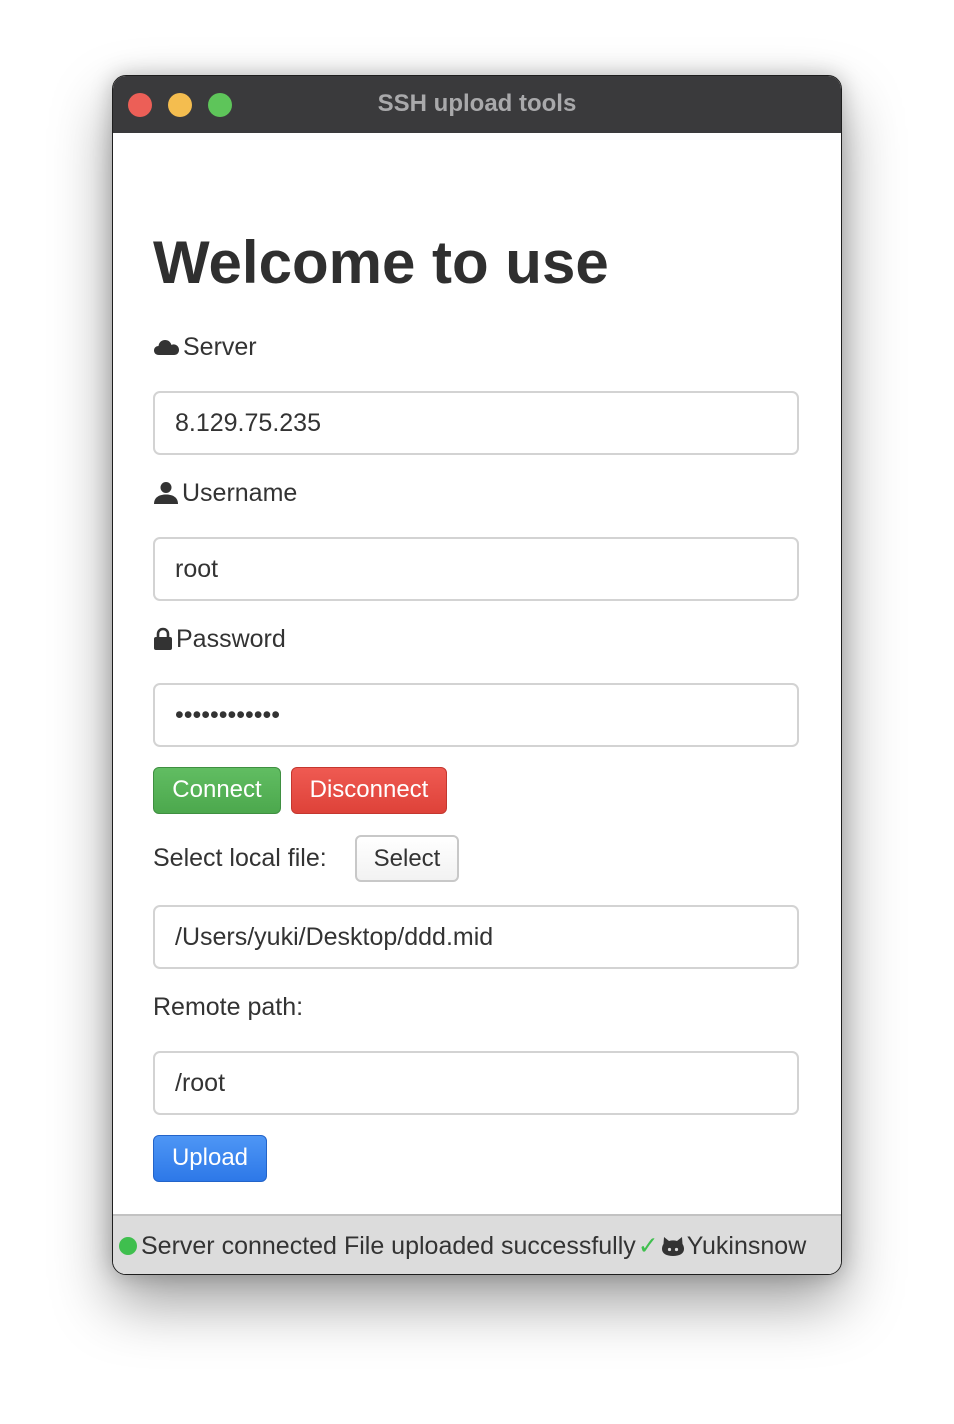 This screenshot has width=954, height=1424. What do you see at coordinates (166, 493) in the screenshot?
I see `user-icon` at bounding box center [166, 493].